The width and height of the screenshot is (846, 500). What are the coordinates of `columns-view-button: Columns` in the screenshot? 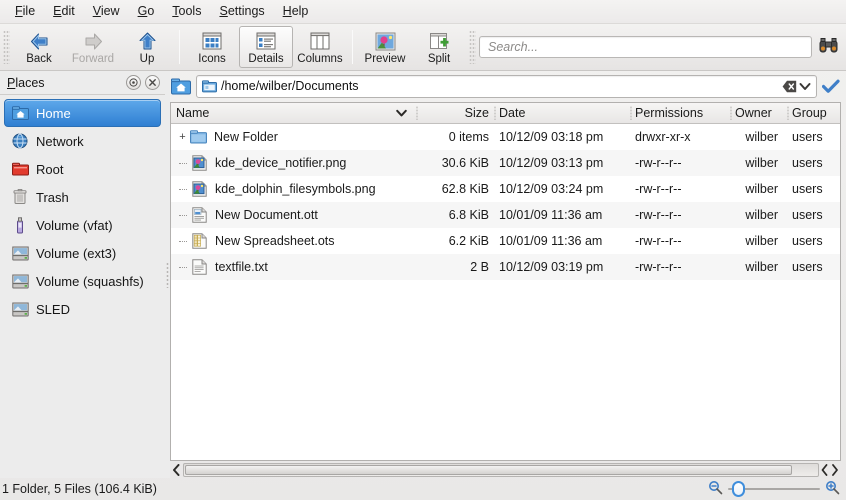 It's located at (320, 47).